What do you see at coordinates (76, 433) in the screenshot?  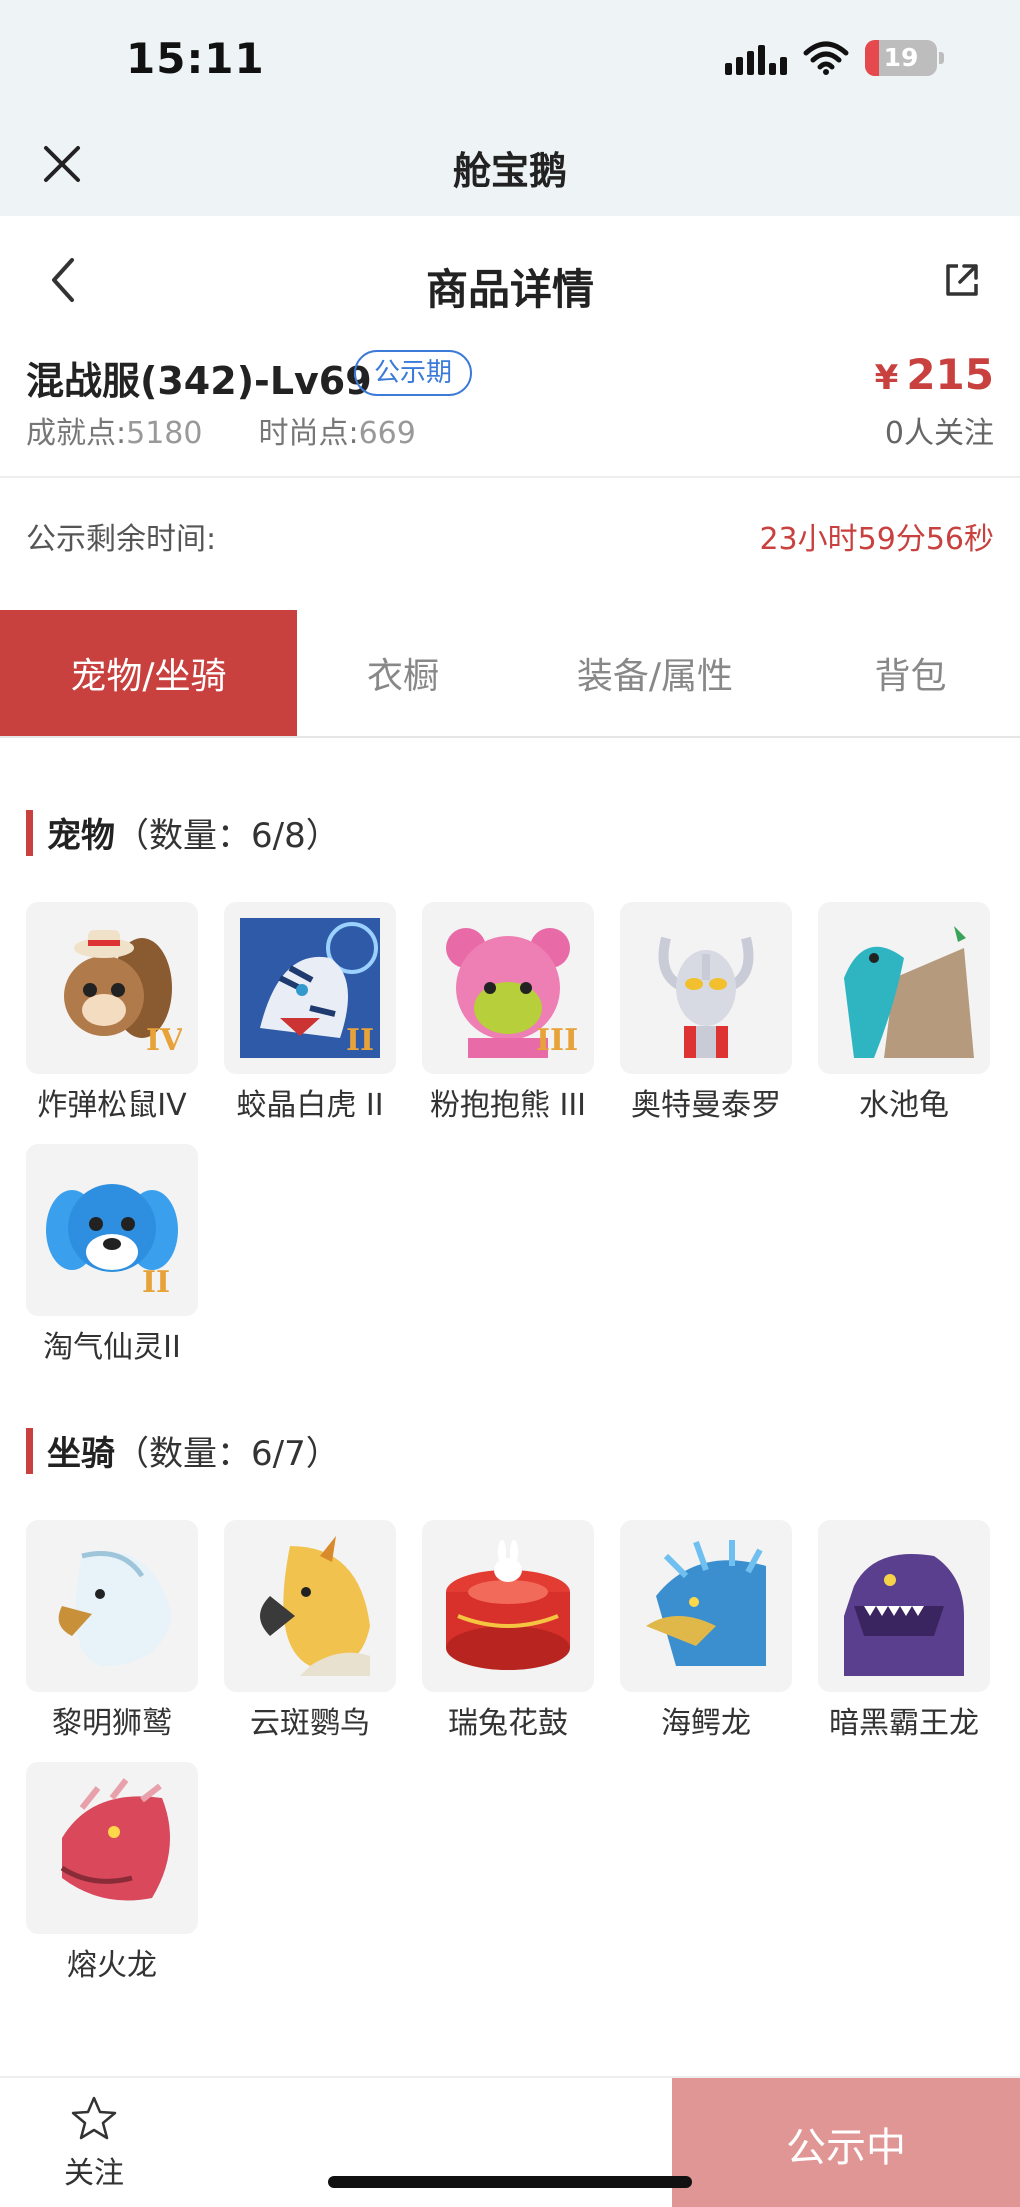 I see `achievement-label: 成就点:` at bounding box center [76, 433].